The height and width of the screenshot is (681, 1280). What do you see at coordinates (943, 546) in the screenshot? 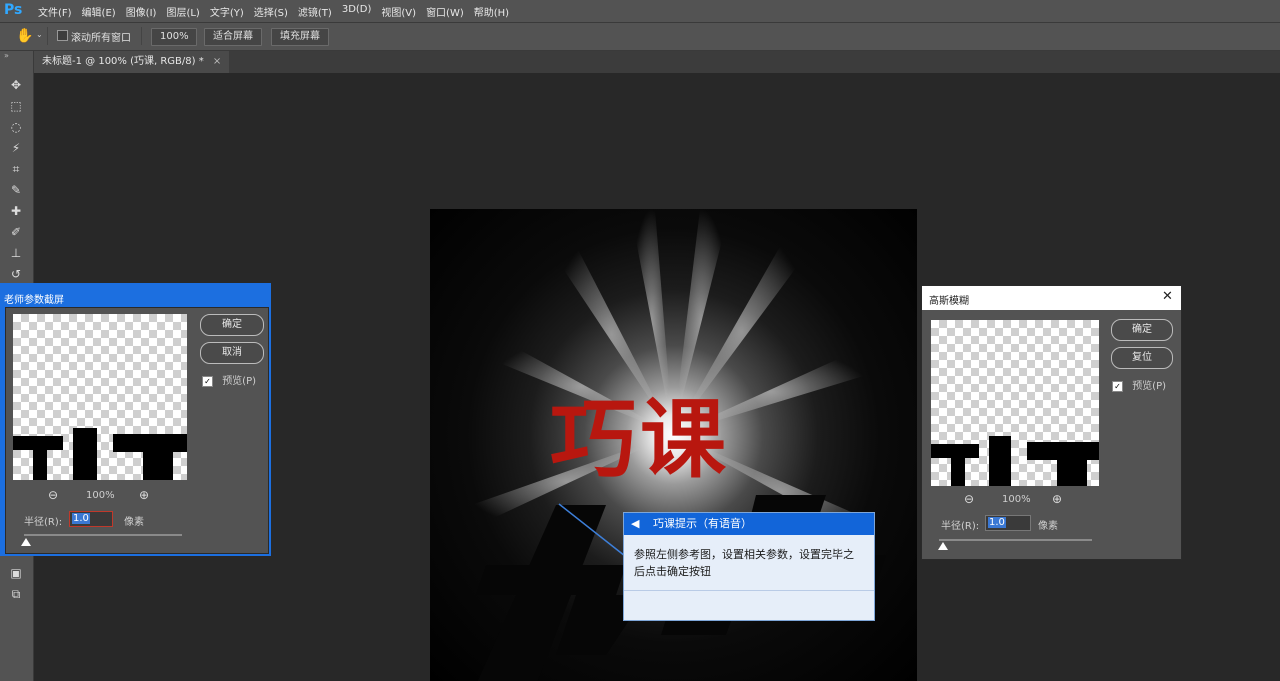
I see `gaussian-slider-thumb` at bounding box center [943, 546].